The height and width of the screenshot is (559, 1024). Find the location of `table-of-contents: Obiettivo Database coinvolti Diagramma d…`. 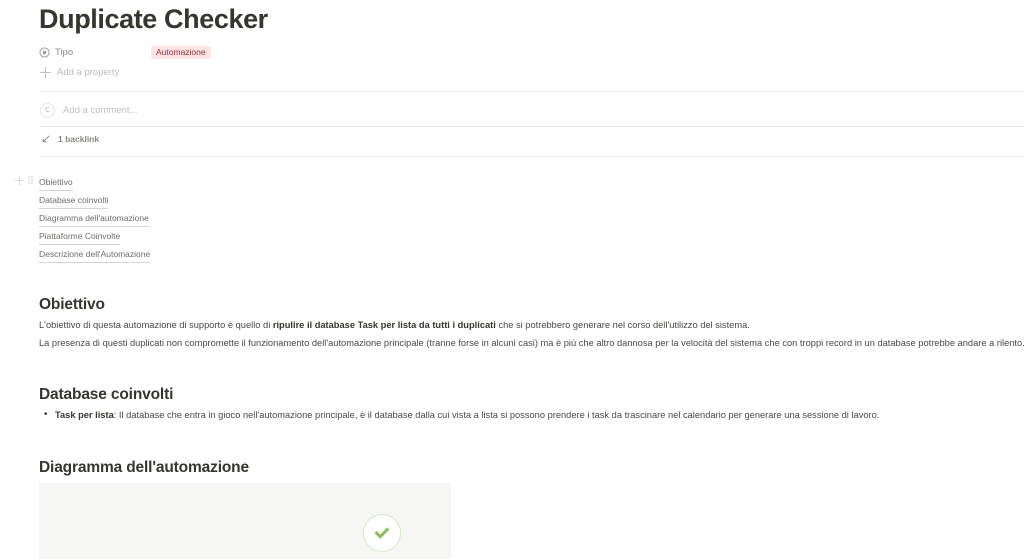

table-of-contents: Obiettivo Database coinvolti Diagramma d… is located at coordinates (83, 218).